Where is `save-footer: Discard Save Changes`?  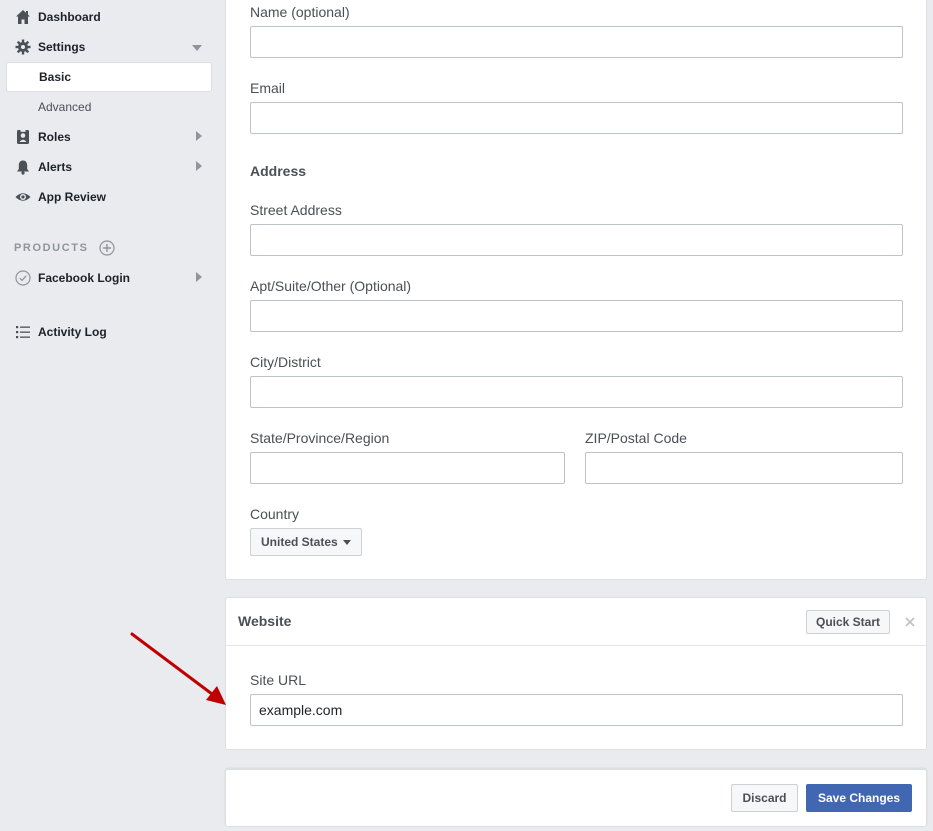 save-footer: Discard Save Changes is located at coordinates (576, 798).